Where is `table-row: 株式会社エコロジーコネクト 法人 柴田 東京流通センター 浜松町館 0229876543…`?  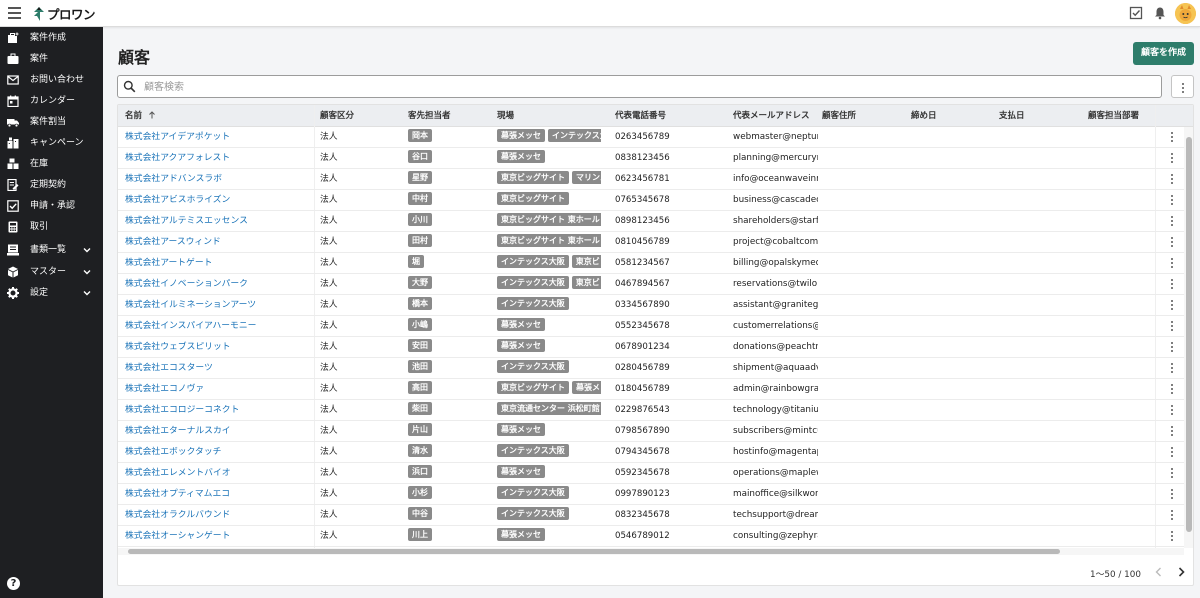
table-row: 株式会社エコロジーコネクト 法人 柴田 東京流通センター 浜松町館 0229876543… is located at coordinates (655, 410).